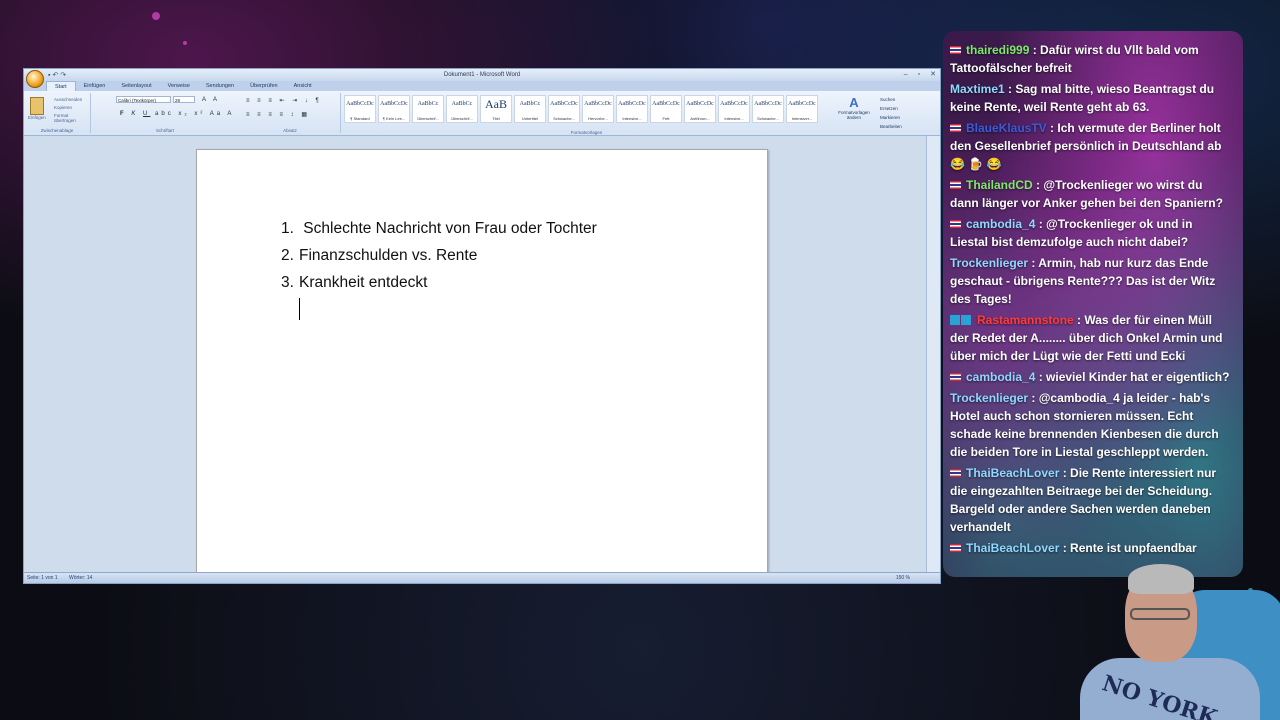 Image resolution: width=1280 pixels, height=720 pixels. What do you see at coordinates (136, 86) in the screenshot?
I see `tab-seitenlayout: Seitenlayout` at bounding box center [136, 86].